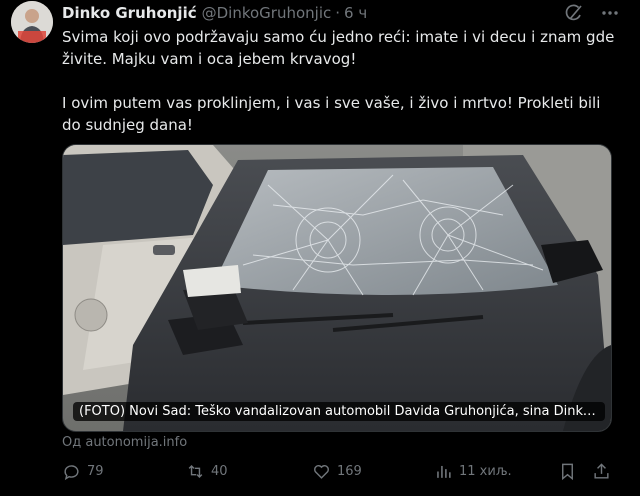 The image size is (640, 496). What do you see at coordinates (355, 13) in the screenshot?
I see `tweet-time: 6 ч` at bounding box center [355, 13].